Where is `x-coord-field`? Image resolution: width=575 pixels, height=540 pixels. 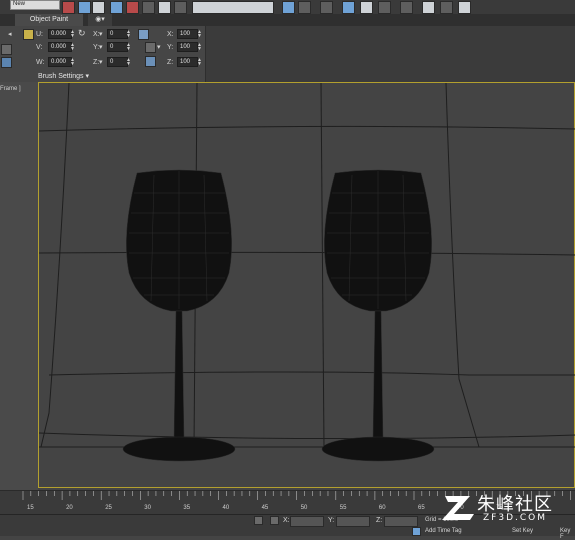 x-coord-field is located at coordinates (307, 521).